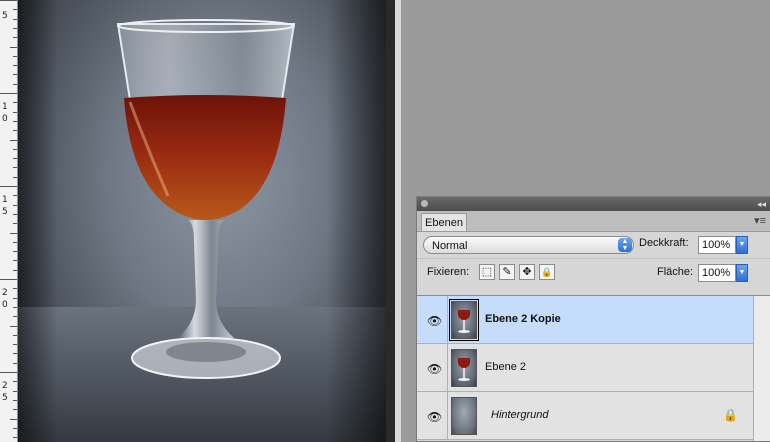 The image size is (770, 442). What do you see at coordinates (593, 204) in the screenshot?
I see `panel-titlebar: ◂◂` at bounding box center [593, 204].